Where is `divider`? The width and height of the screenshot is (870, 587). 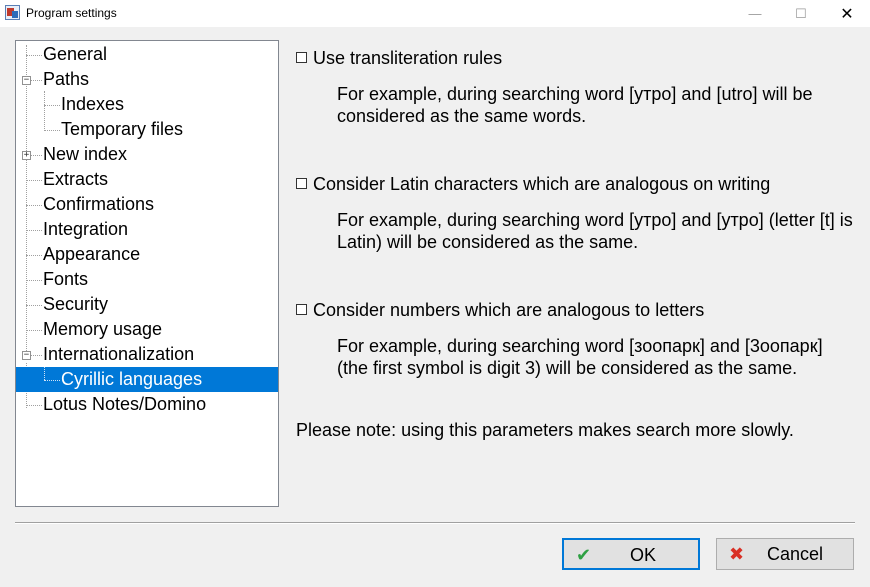 divider is located at coordinates (435, 523).